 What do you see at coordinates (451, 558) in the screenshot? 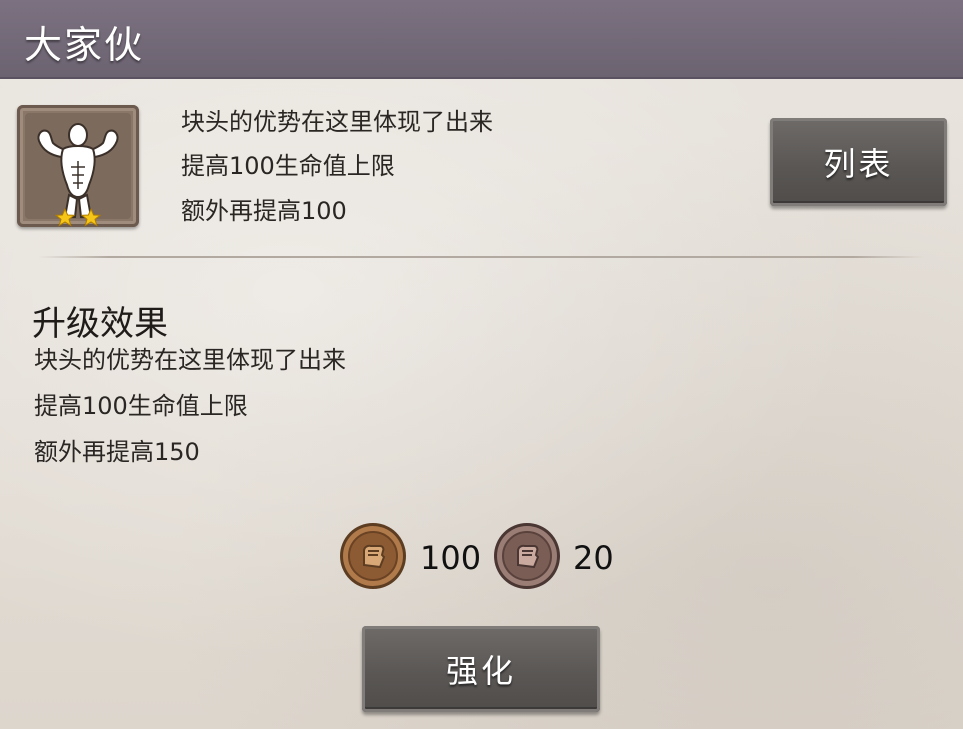
I see `bronze-coin-amount: 100` at bounding box center [451, 558].